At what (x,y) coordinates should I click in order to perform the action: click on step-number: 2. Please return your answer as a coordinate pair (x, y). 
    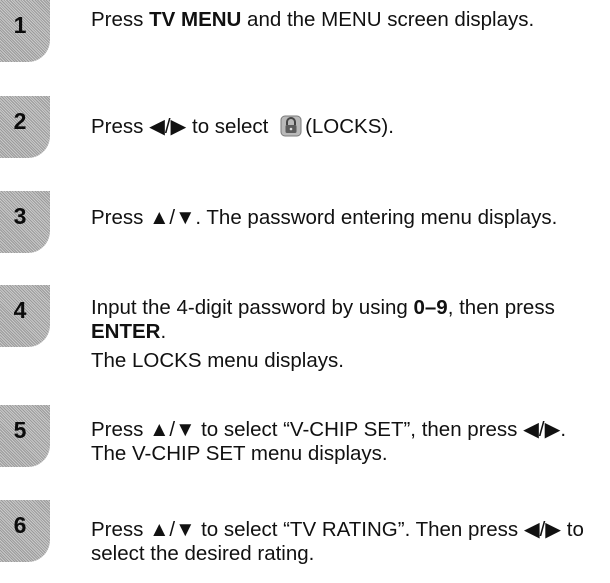
    Looking at the image, I should click on (20, 121).